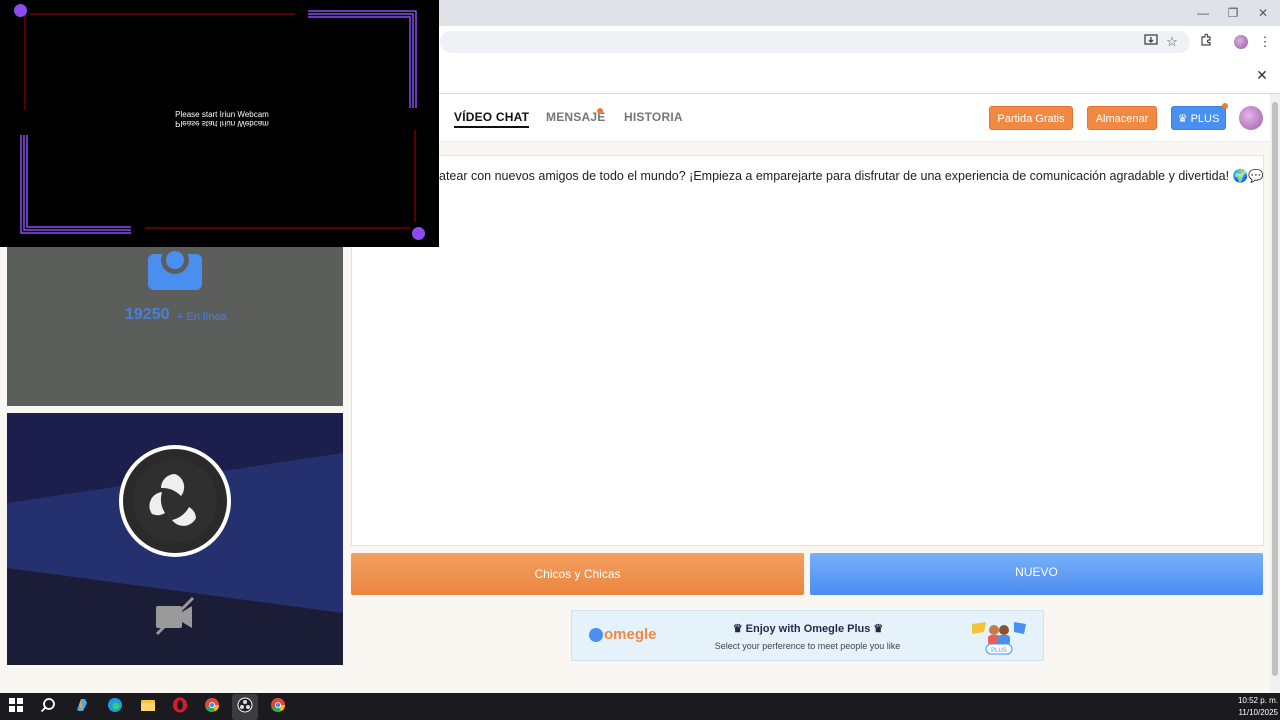  I want to click on message-badge, so click(600, 111).